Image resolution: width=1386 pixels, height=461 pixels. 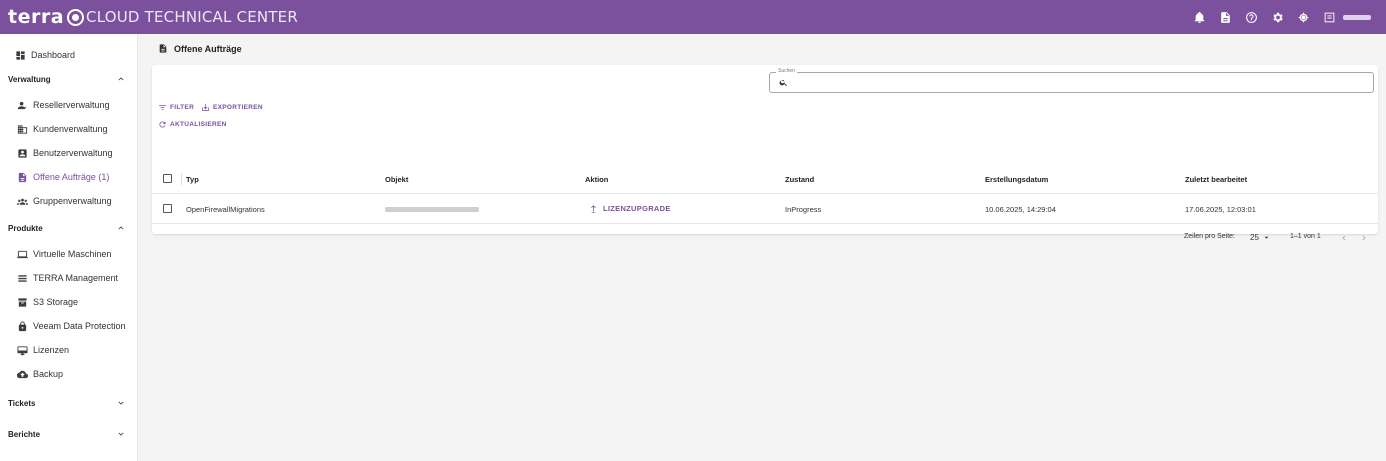 I want to click on sidebar-item-dashboard: Dashboard, so click(x=69, y=55).